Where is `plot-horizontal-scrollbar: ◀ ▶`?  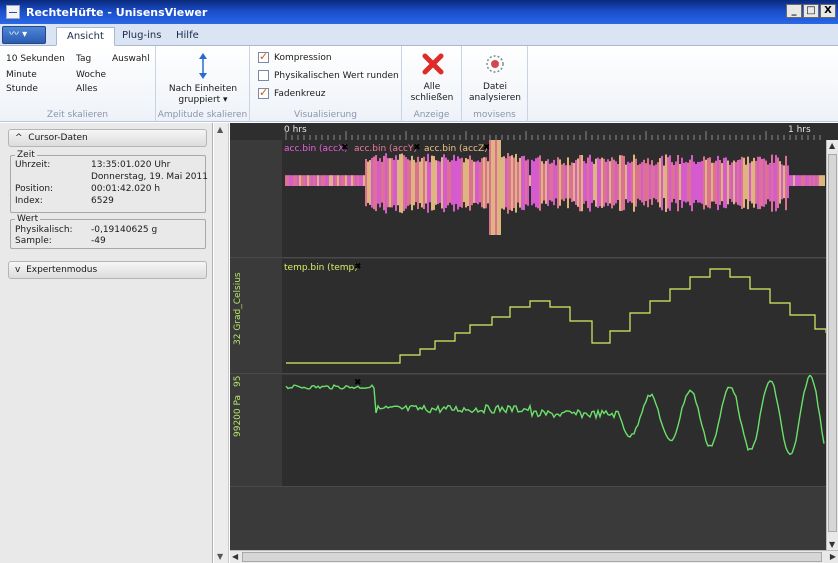
plot-horizontal-scrollbar: ◀ ▶ is located at coordinates (534, 556).